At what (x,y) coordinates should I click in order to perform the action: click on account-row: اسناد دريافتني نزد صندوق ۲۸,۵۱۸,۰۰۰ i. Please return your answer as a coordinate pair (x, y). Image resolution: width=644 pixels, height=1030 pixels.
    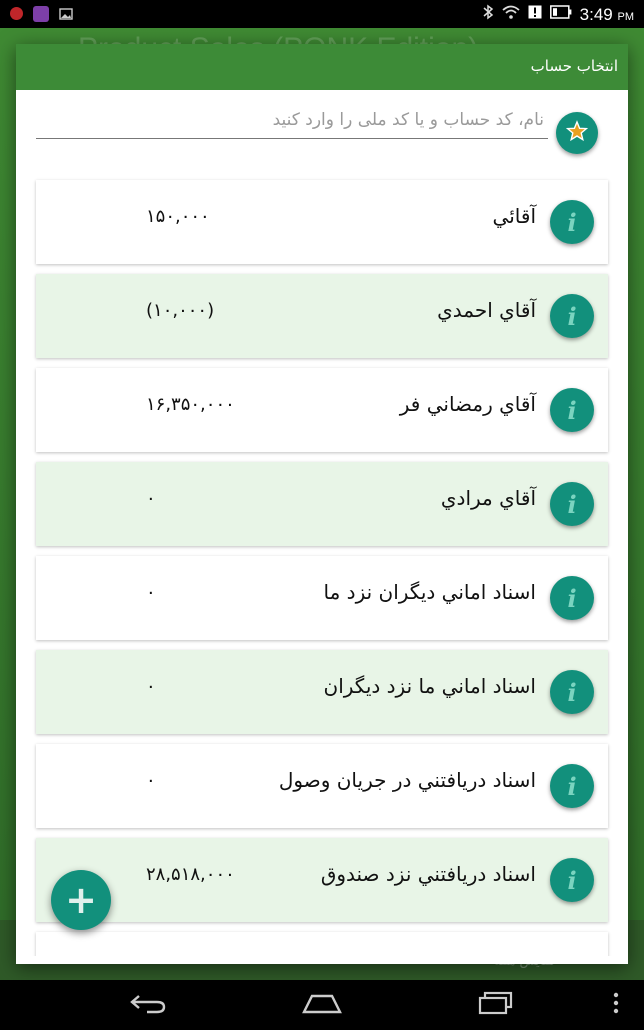
    Looking at the image, I should click on (322, 880).